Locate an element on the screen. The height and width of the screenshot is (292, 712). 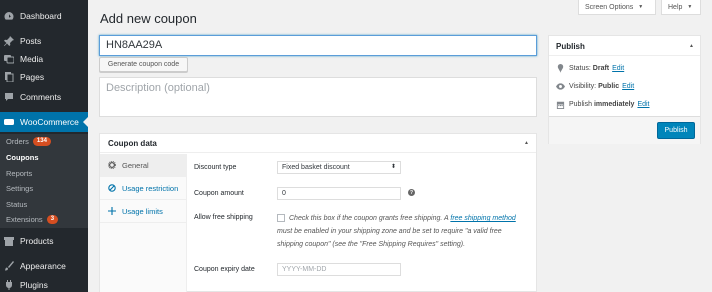
submenu-item-settings: Settings is located at coordinates (19, 188).